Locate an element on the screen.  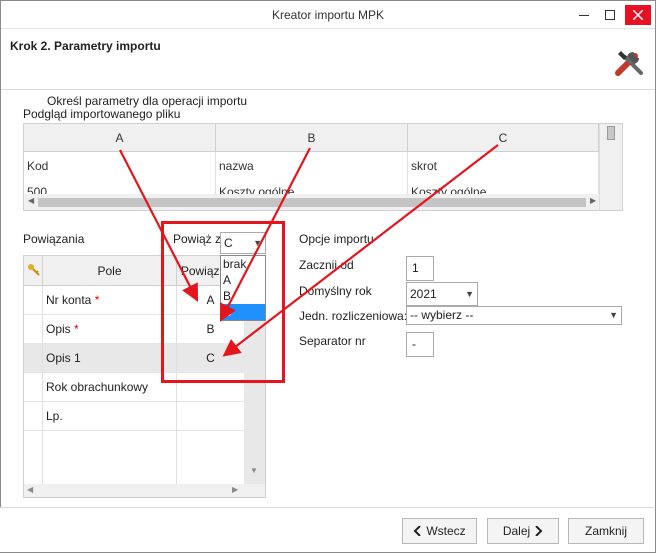
chevron-right-icon is located at coordinates (539, 531).